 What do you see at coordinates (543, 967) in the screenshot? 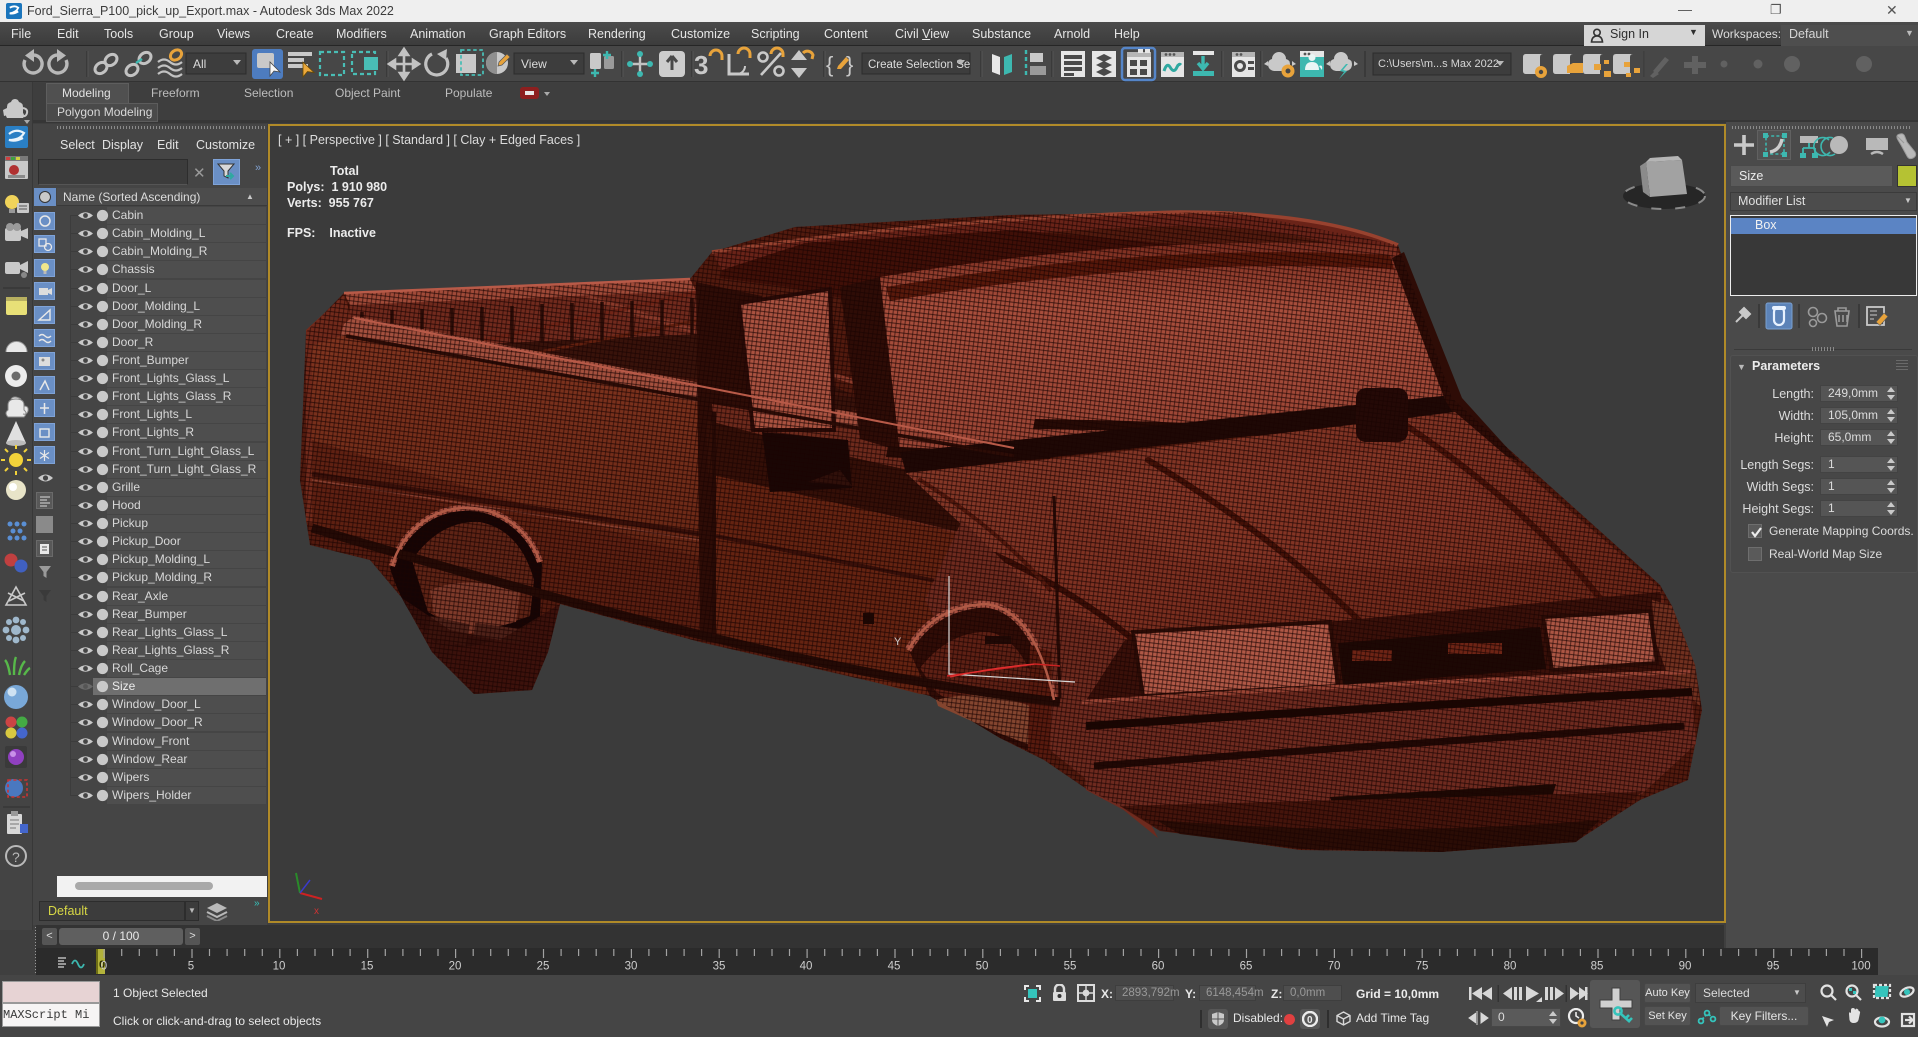
I see `svg-text: 25` at bounding box center [543, 967].